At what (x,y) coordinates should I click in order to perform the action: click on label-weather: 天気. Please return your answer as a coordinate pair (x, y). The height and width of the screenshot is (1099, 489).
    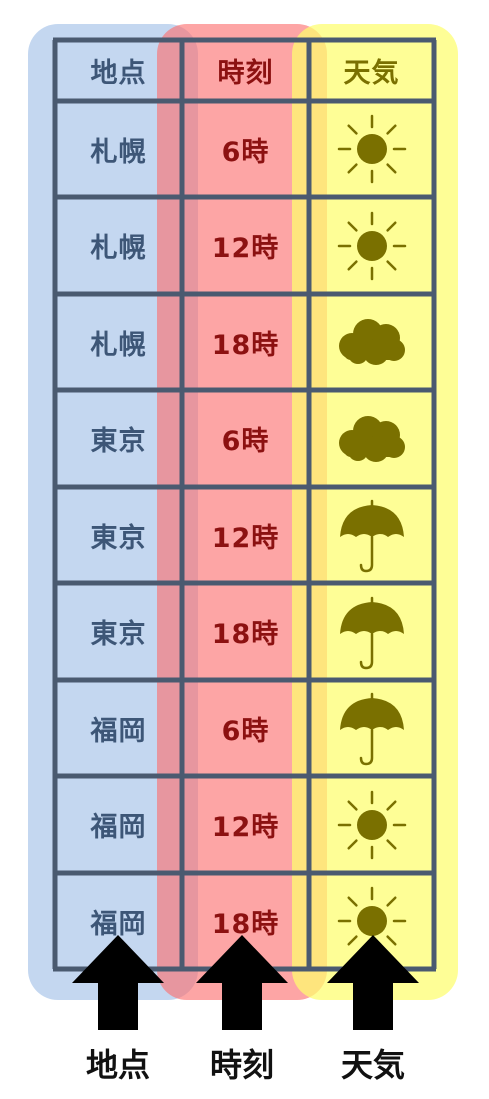
    Looking at the image, I should click on (372, 1065).